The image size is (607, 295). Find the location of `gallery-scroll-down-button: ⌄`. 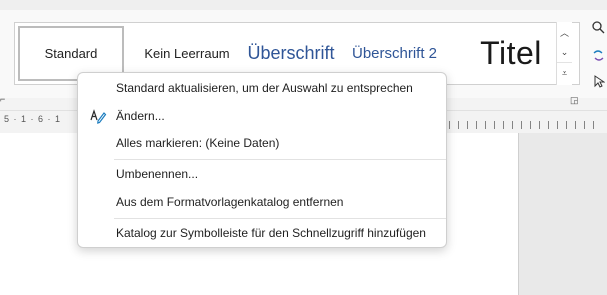

gallery-scroll-down-button: ⌄ is located at coordinates (564, 52).